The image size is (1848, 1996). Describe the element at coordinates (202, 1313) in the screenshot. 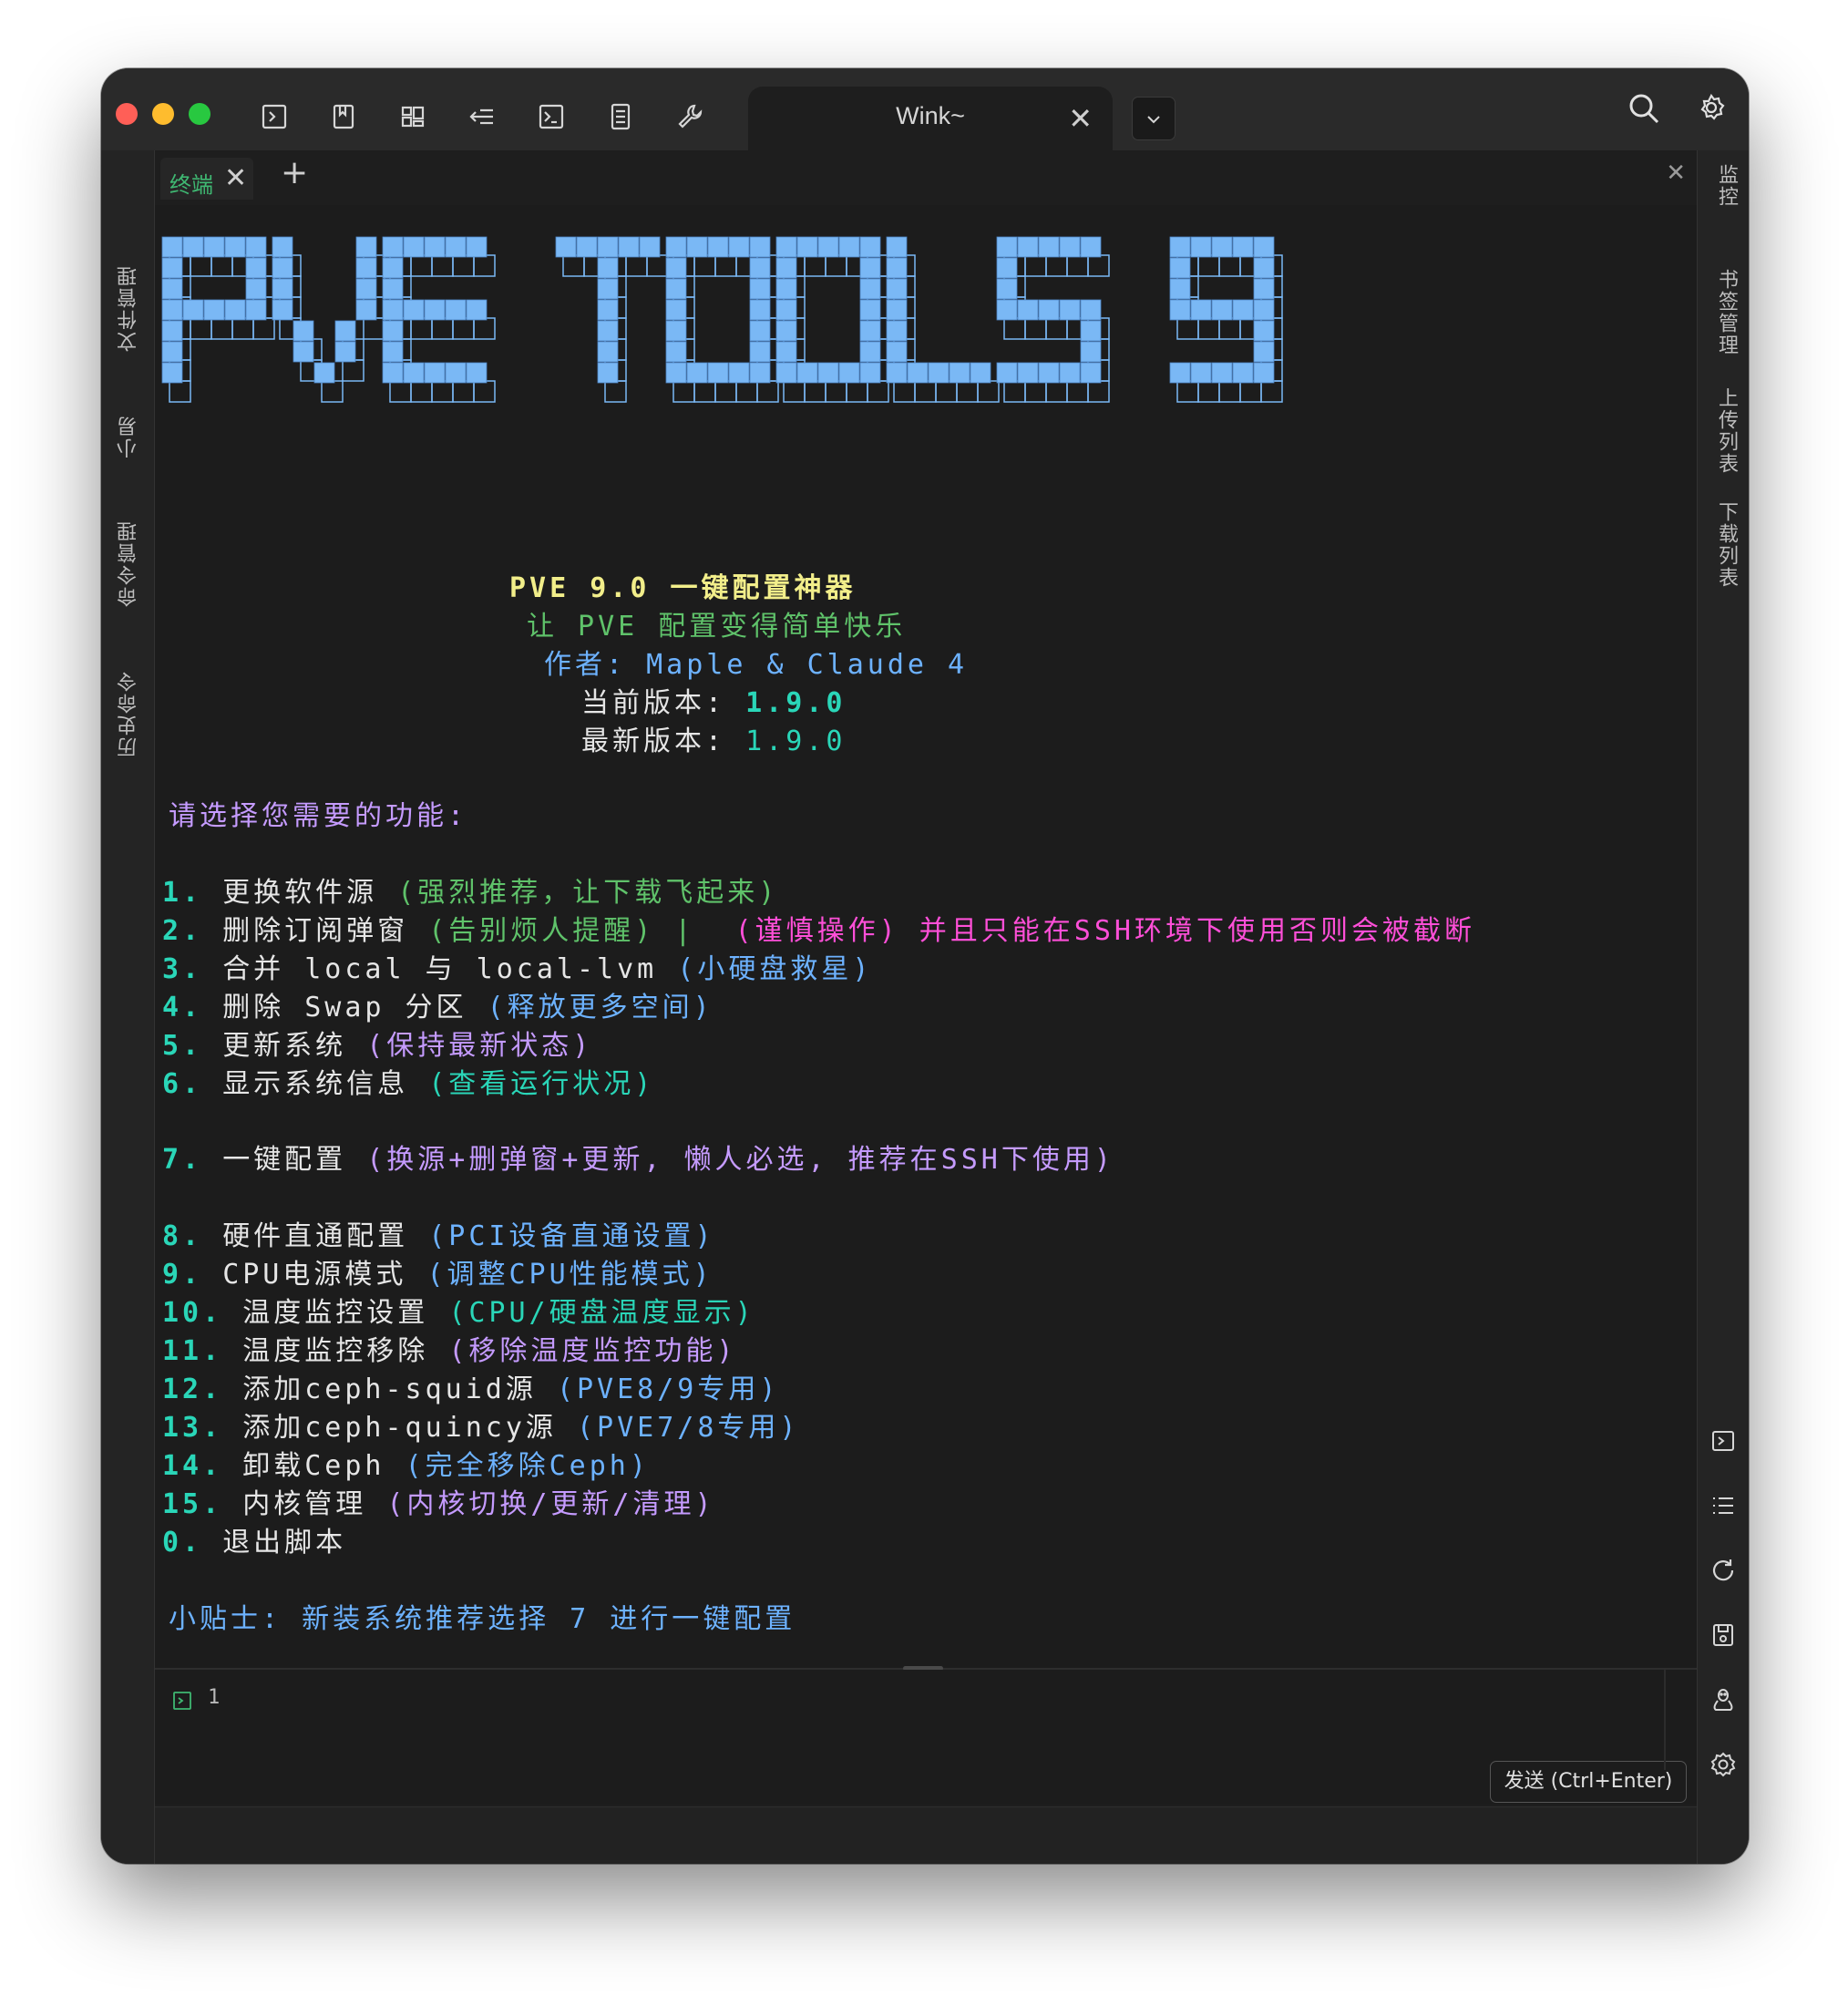

I see `menu-item-number: 10.` at that location.